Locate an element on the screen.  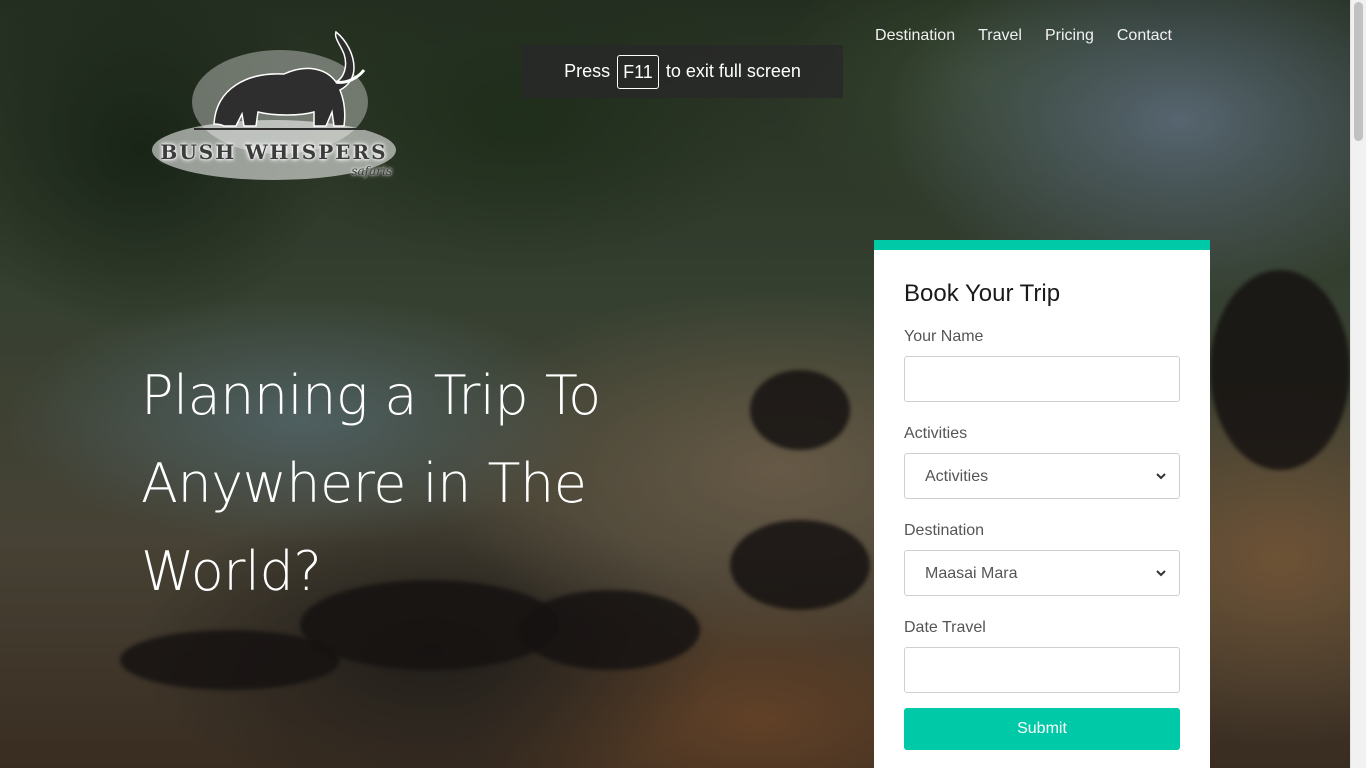
nav-pricing: Pricing is located at coordinates (1069, 36).